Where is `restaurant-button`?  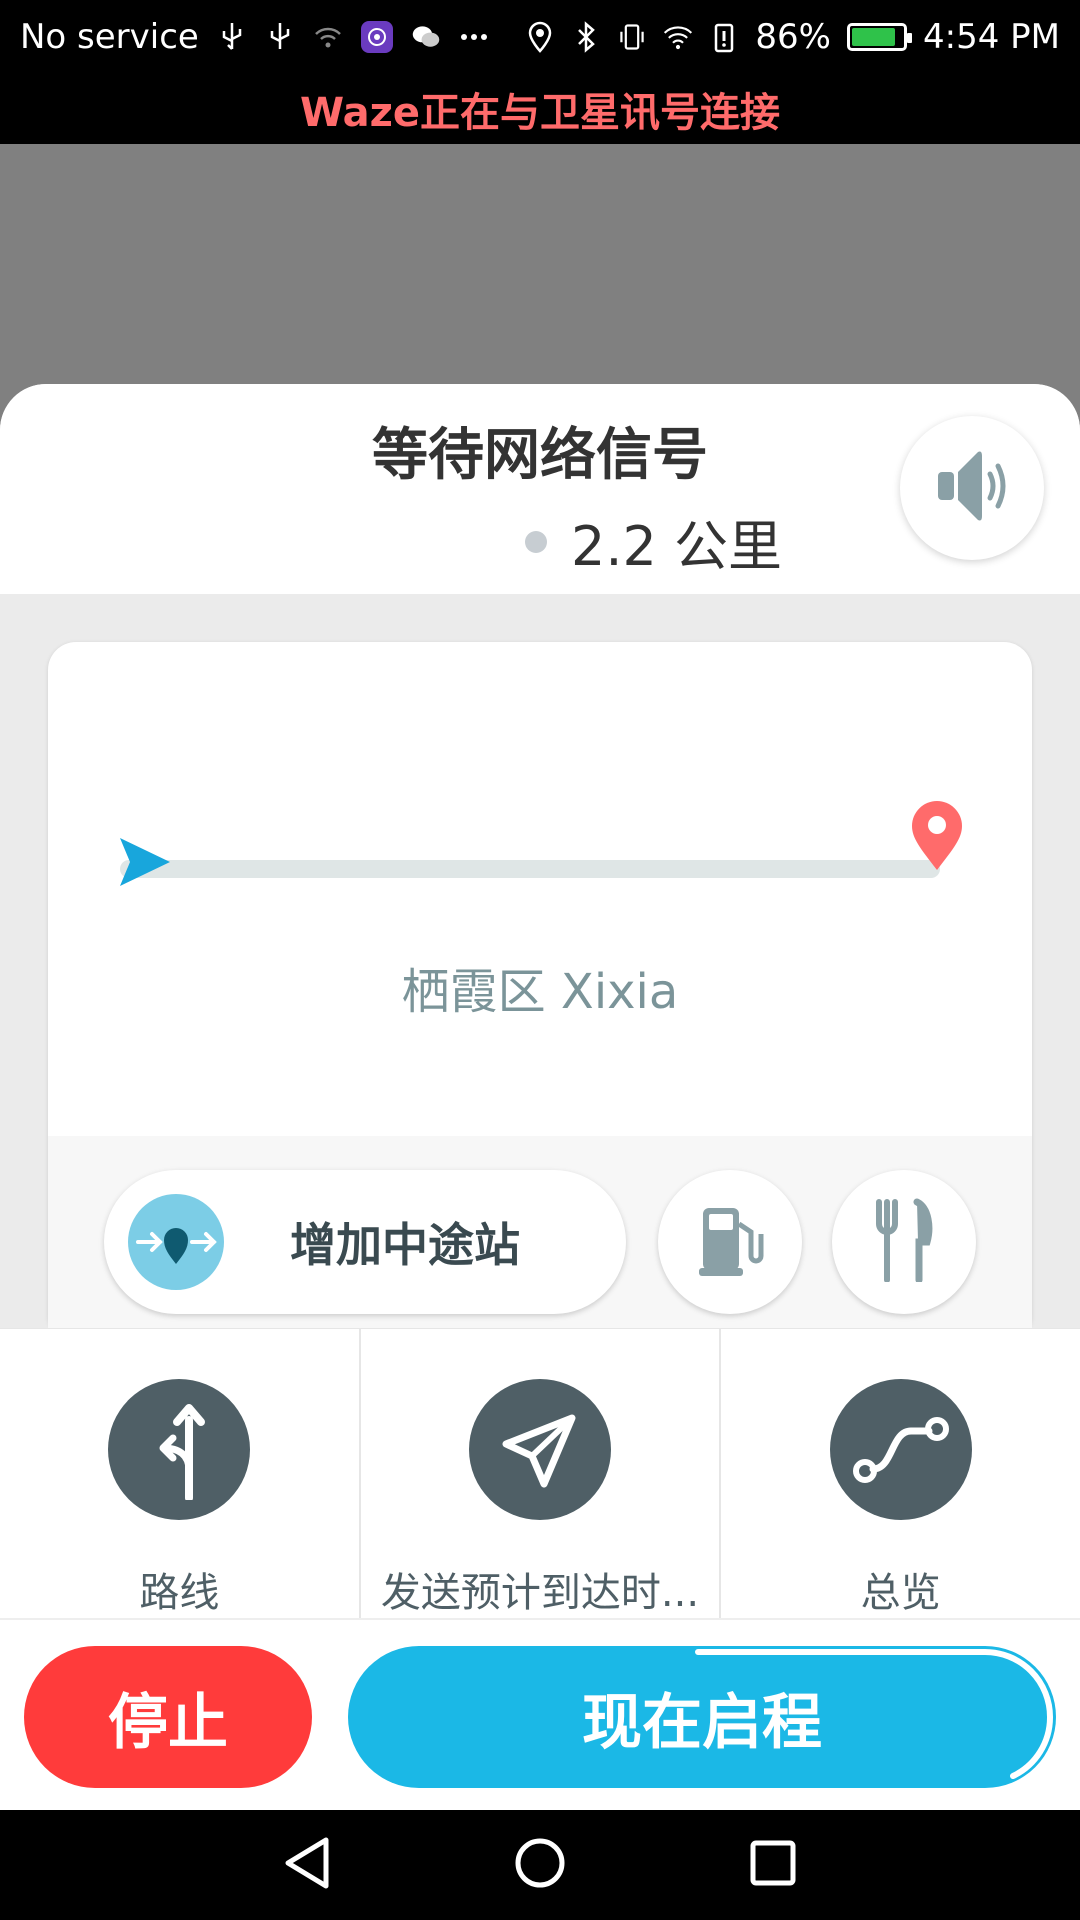 restaurant-button is located at coordinates (904, 1242).